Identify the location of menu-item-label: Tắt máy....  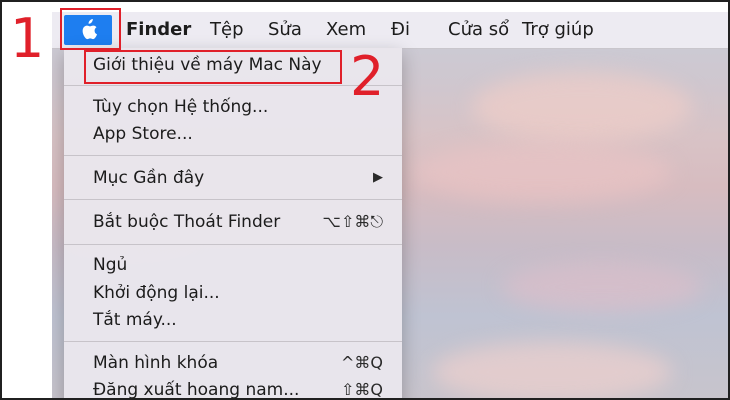
(135, 320).